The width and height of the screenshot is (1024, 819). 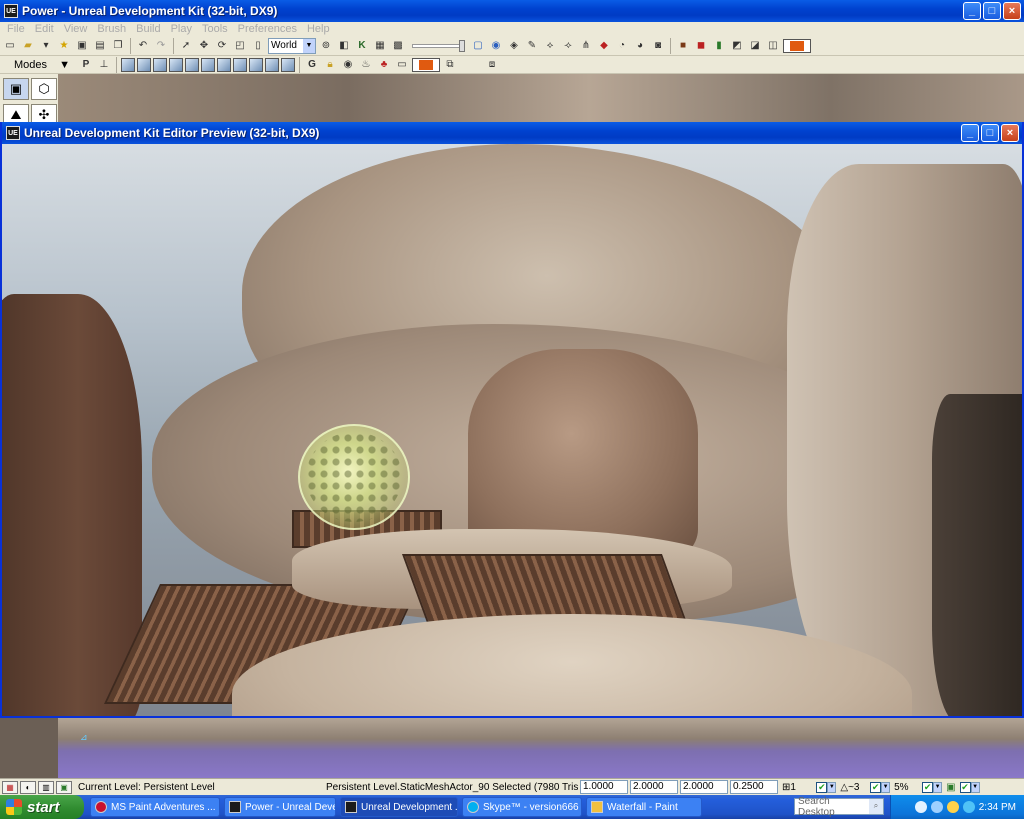 What do you see at coordinates (143, 46) in the screenshot?
I see `undo-icon: ↶` at bounding box center [143, 46].